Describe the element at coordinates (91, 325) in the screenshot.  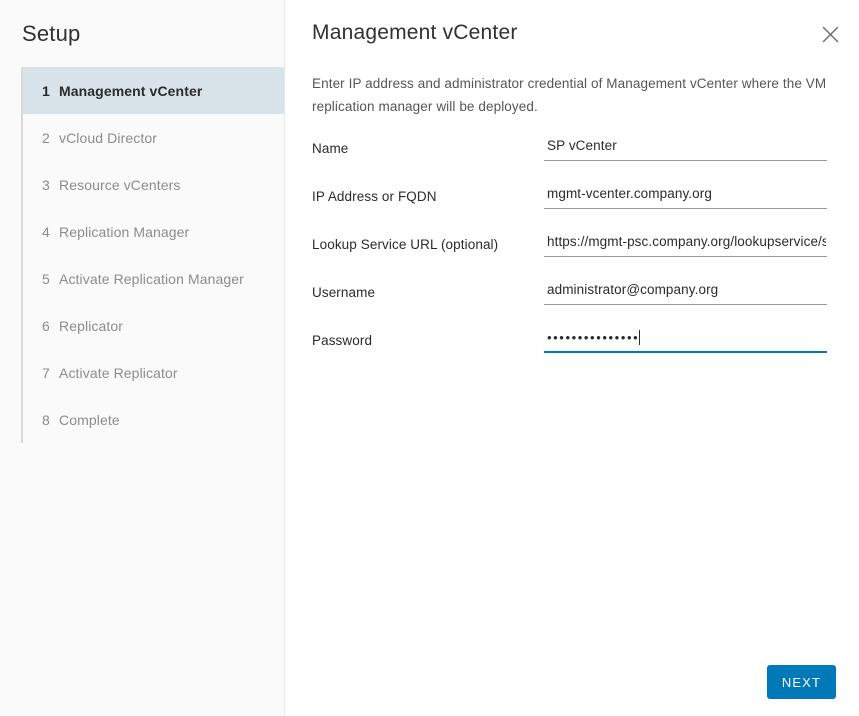
I see `step-label: Replicator` at that location.